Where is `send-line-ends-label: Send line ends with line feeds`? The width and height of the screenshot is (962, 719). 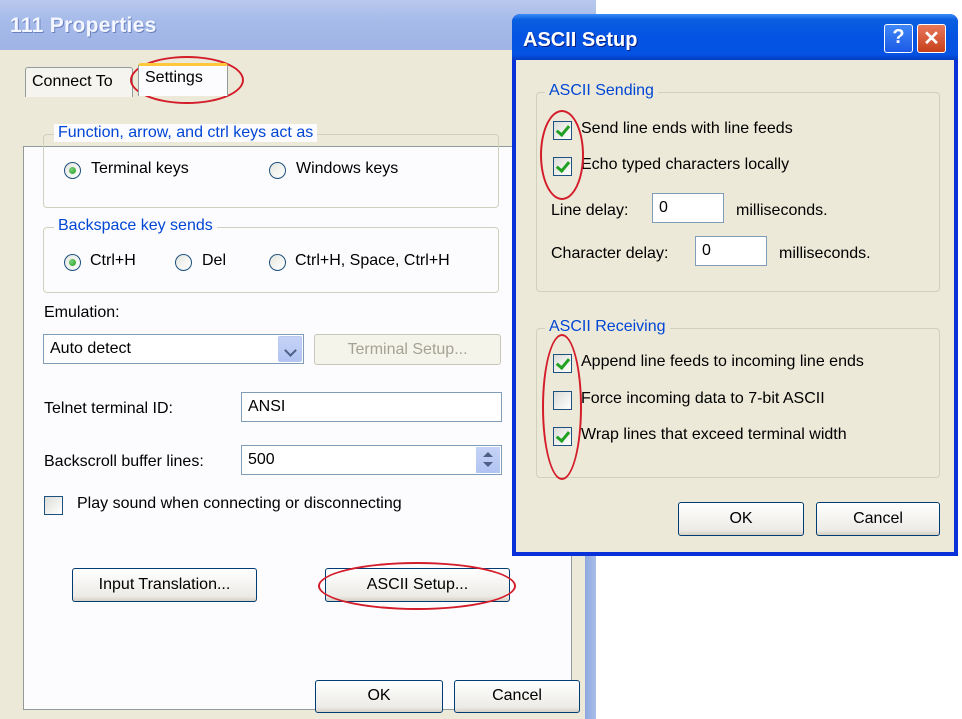
send-line-ends-label: Send line ends with line feeds is located at coordinates (687, 128).